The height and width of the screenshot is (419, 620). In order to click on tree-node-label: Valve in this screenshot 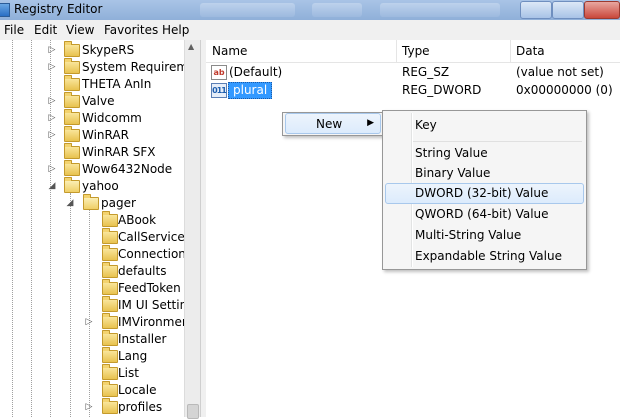, I will do `click(98, 101)`.